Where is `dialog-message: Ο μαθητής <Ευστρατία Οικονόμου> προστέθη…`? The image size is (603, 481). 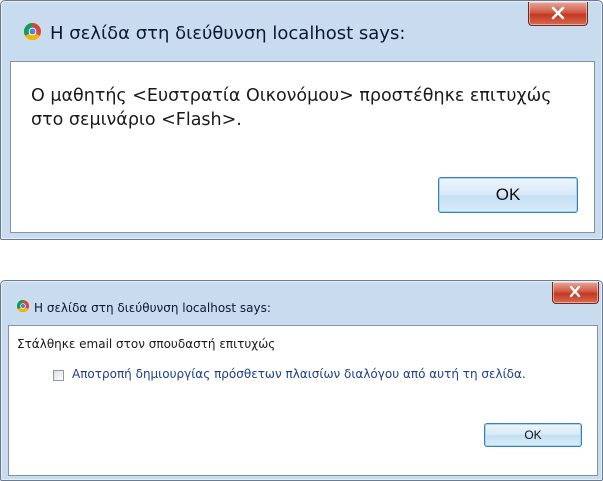
dialog-message: Ο μαθητής <Ευστρατία Οικονόμου> προστέθη… is located at coordinates (291, 108).